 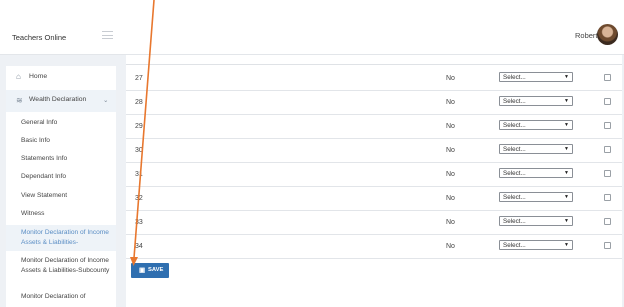 What do you see at coordinates (139, 150) in the screenshot?
I see `row-number: 30` at bounding box center [139, 150].